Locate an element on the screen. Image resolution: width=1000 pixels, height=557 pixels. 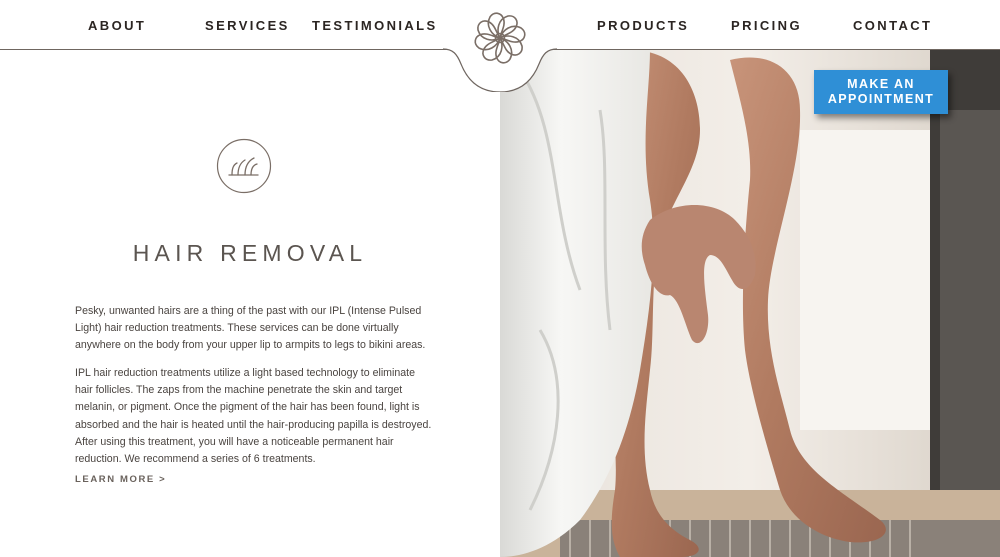
learn-more-link: LEARN MORE > is located at coordinates (120, 479).